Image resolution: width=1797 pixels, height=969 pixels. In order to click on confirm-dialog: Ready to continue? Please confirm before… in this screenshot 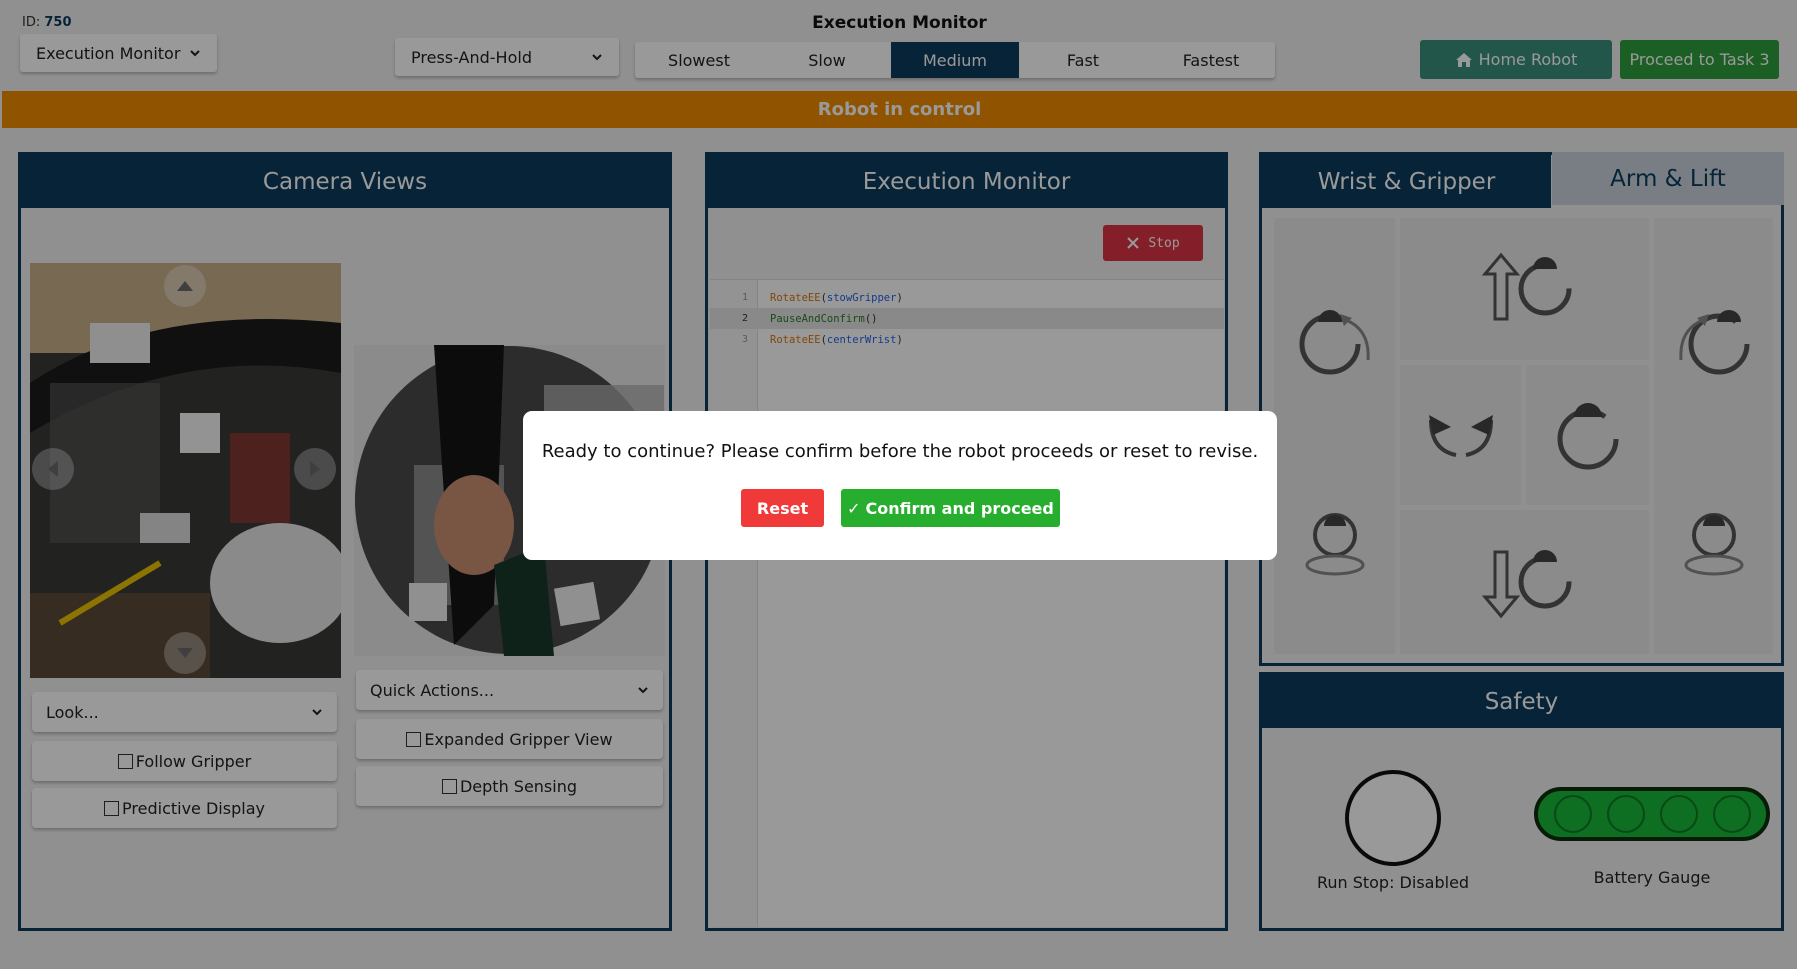, I will do `click(900, 485)`.